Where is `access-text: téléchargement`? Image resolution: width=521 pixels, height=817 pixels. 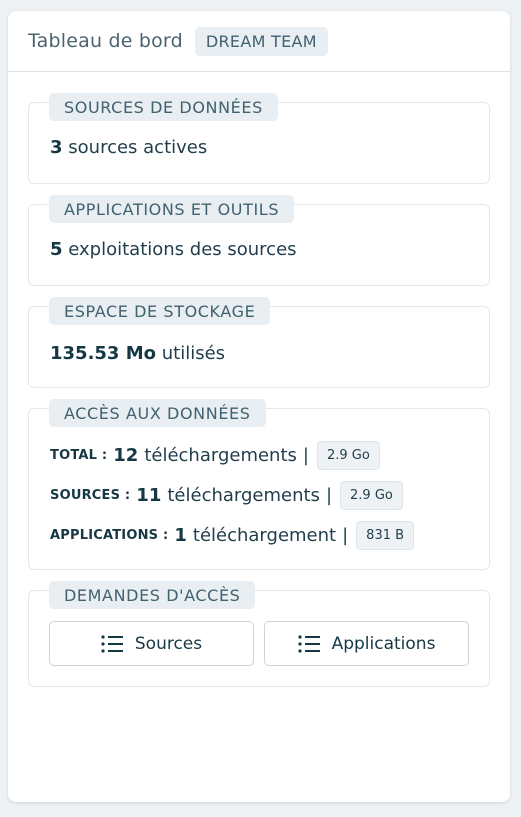
access-text: téléchargement is located at coordinates (264, 535).